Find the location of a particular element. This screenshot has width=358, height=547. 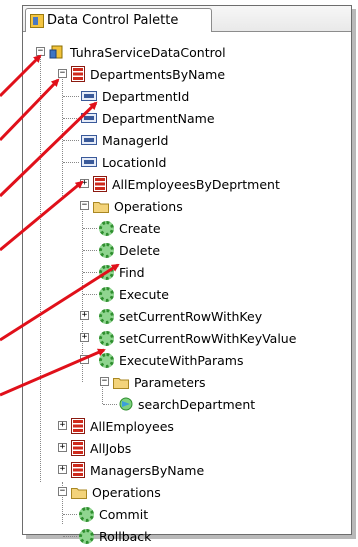

tree-node-attribute: DepartmentName is located at coordinates (148, 118).